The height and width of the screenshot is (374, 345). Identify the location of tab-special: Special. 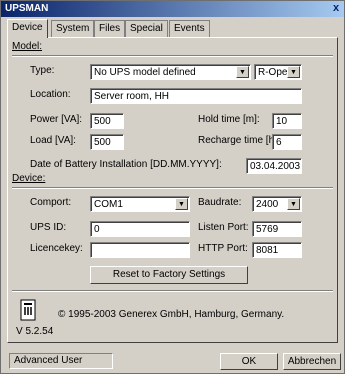
(146, 28).